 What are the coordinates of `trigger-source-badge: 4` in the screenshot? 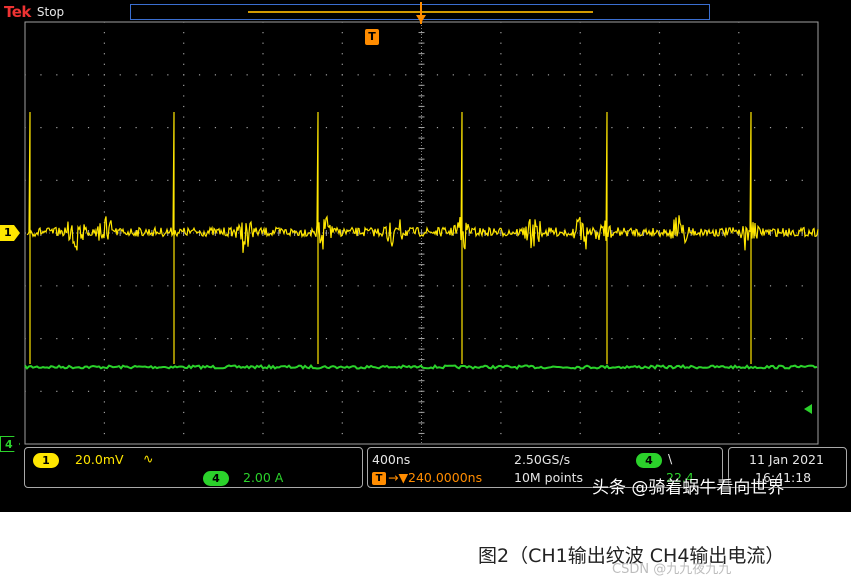 It's located at (649, 460).